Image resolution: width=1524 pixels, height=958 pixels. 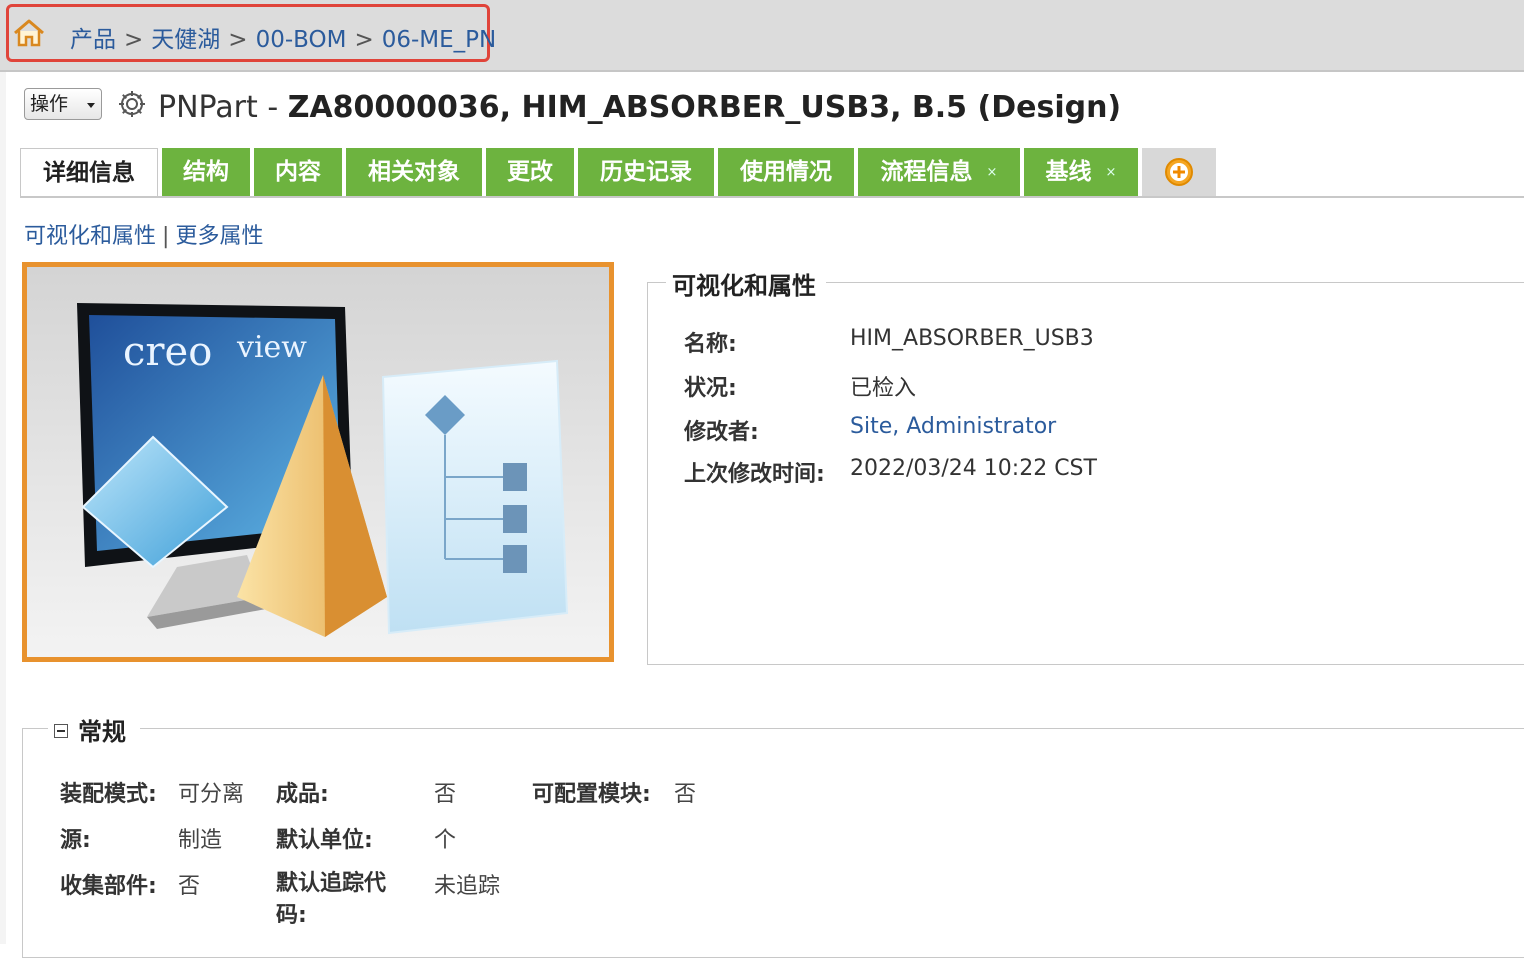 What do you see at coordinates (301, 40) in the screenshot?
I see `breadcrumb-item-bom-folder: 00-BOM` at bounding box center [301, 40].